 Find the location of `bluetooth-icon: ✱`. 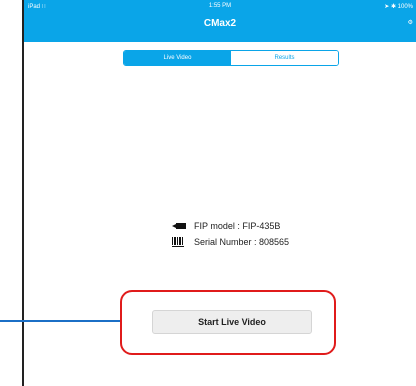

bluetooth-icon: ✱ is located at coordinates (393, 7).